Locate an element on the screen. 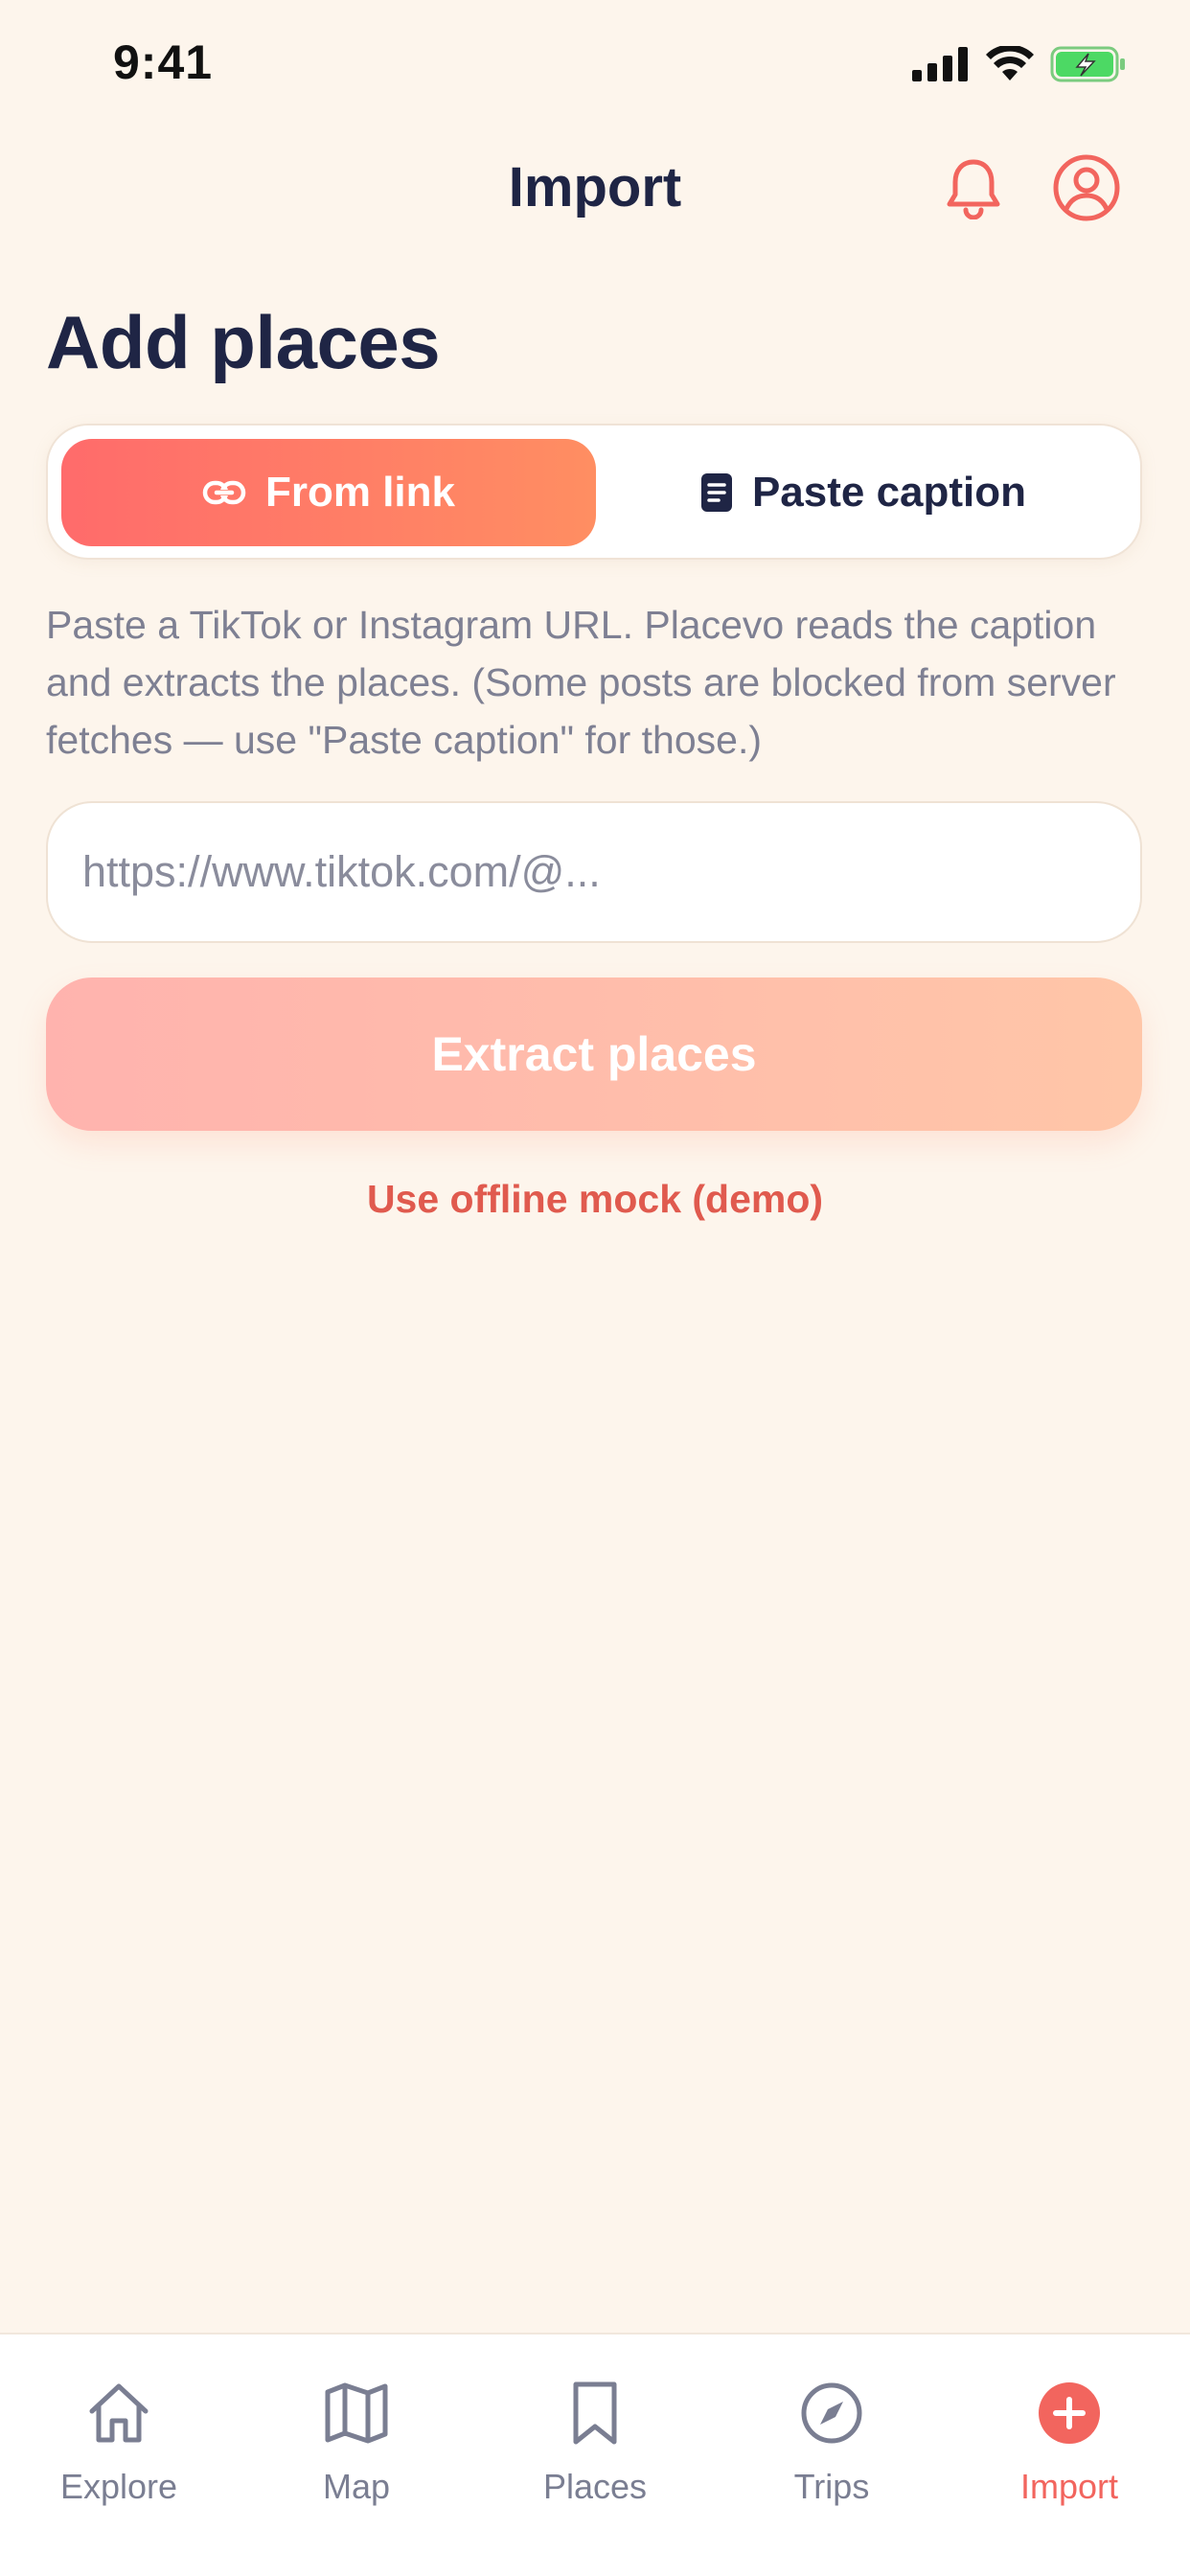  tab-from-link-label: From link is located at coordinates (360, 492).